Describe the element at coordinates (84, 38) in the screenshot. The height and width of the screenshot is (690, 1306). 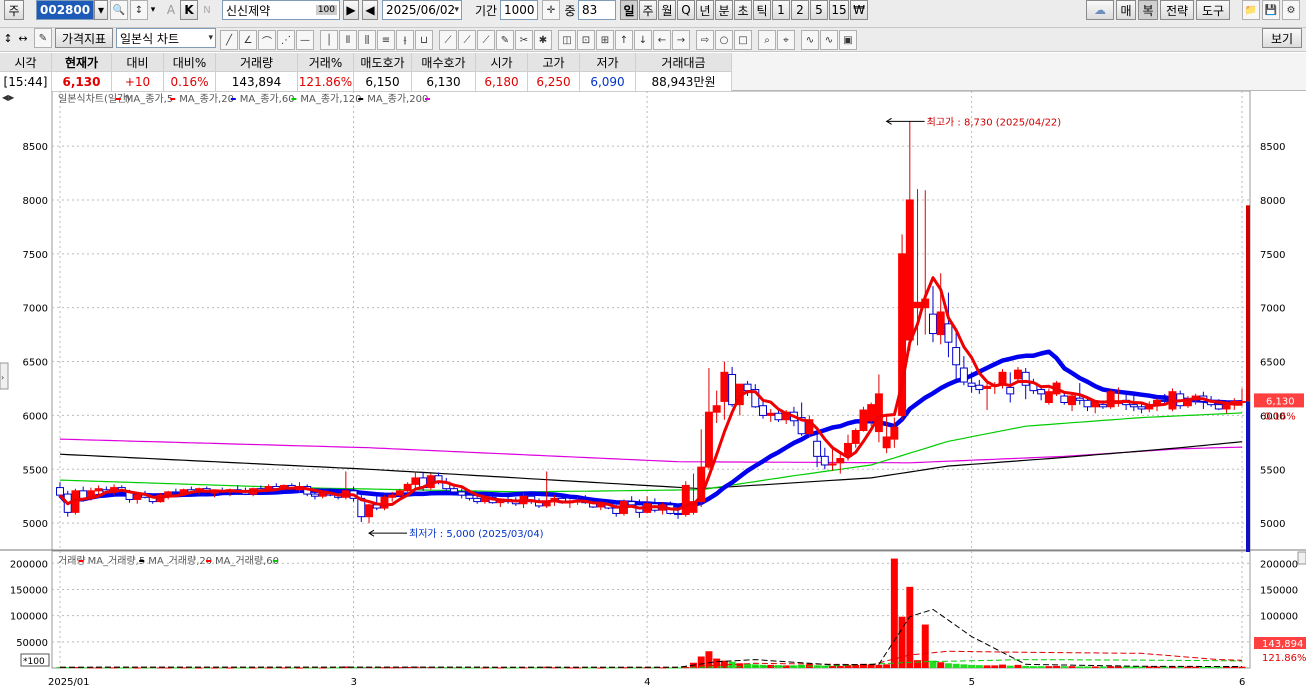
I see `indicator-button: 가격지표` at that location.